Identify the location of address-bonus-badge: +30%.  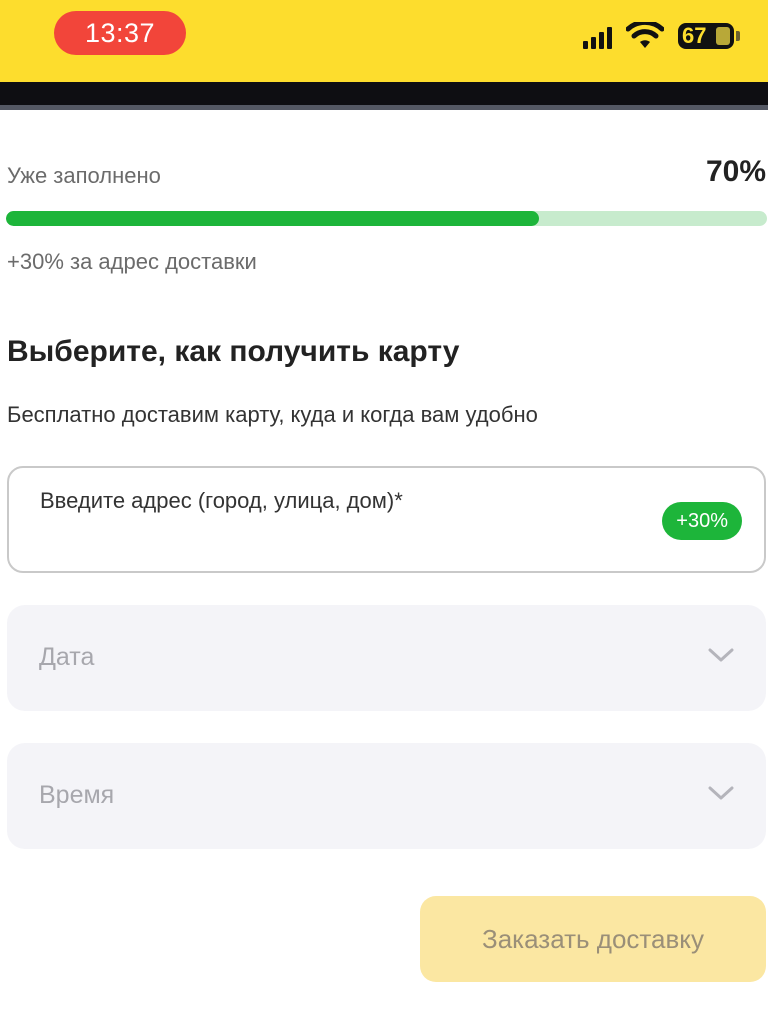
(702, 521).